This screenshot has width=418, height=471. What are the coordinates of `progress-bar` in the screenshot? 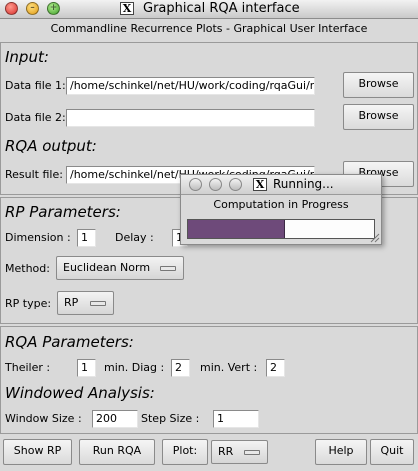 It's located at (281, 229).